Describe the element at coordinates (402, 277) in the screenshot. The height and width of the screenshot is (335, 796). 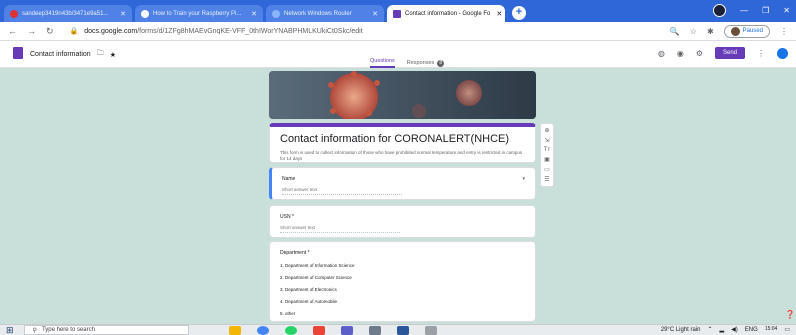
I see `option-item: 2. Department of Computer Science` at that location.